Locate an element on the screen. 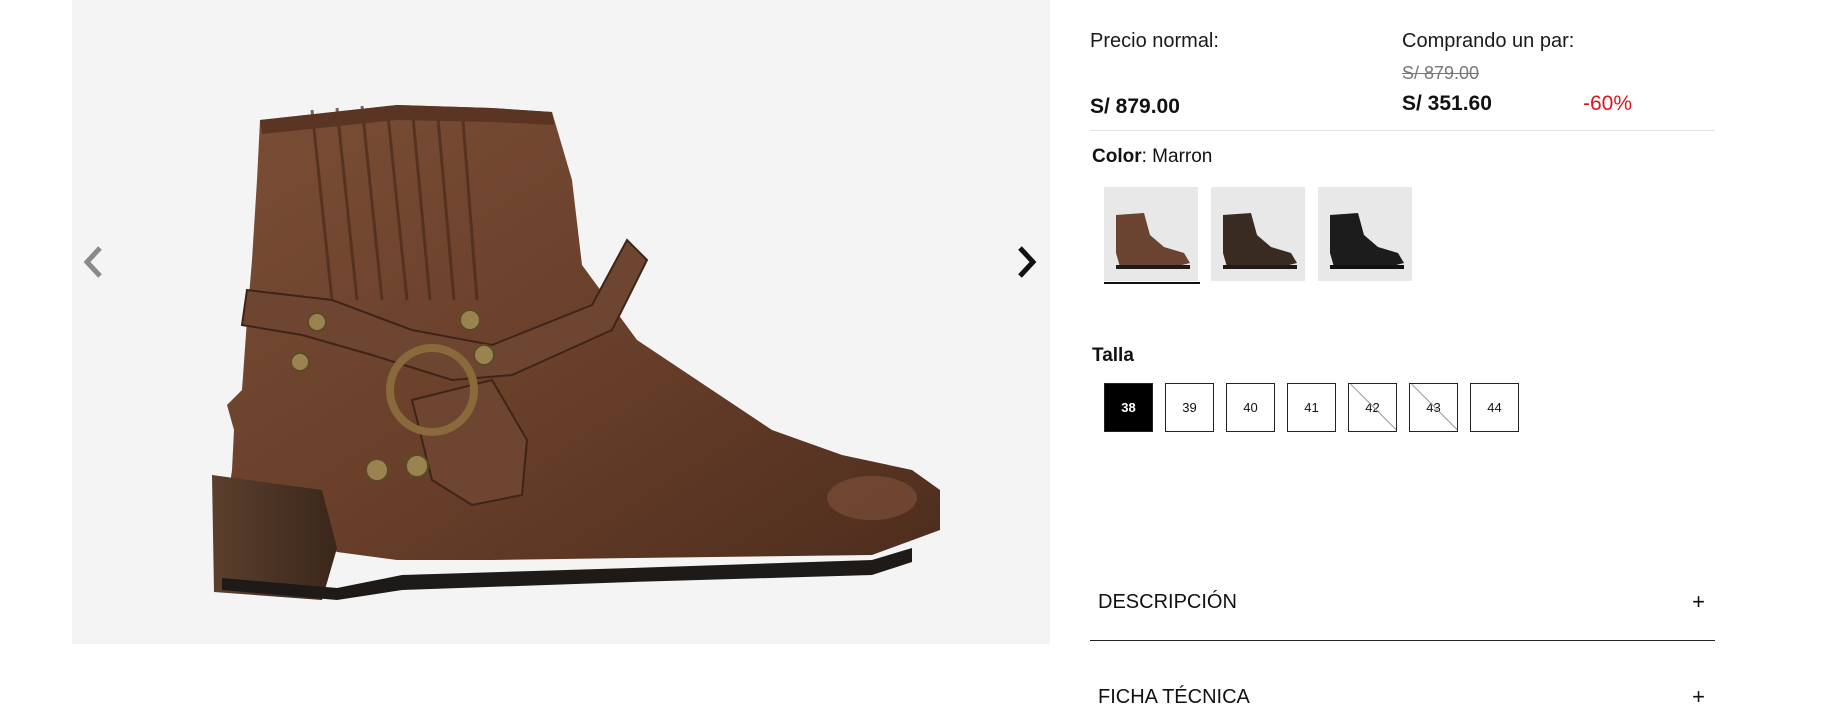  size-option-43: 43 is located at coordinates (1433, 407).